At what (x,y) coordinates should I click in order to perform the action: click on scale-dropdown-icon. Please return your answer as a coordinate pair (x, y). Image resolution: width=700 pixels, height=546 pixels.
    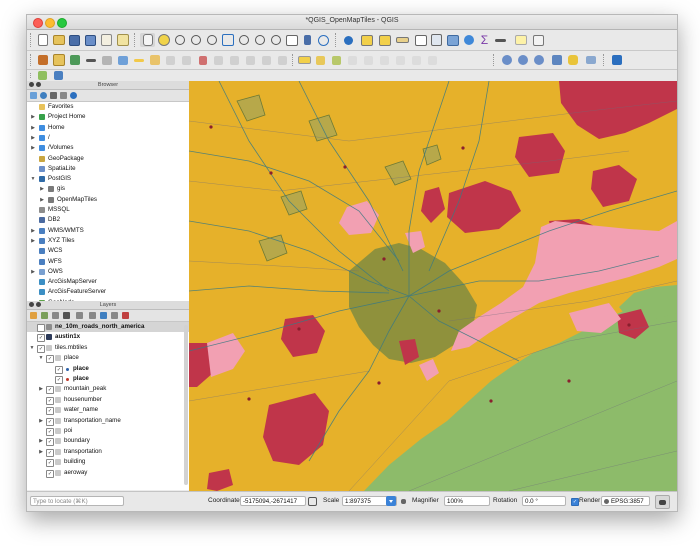
    Looking at the image, I should click on (391, 501).